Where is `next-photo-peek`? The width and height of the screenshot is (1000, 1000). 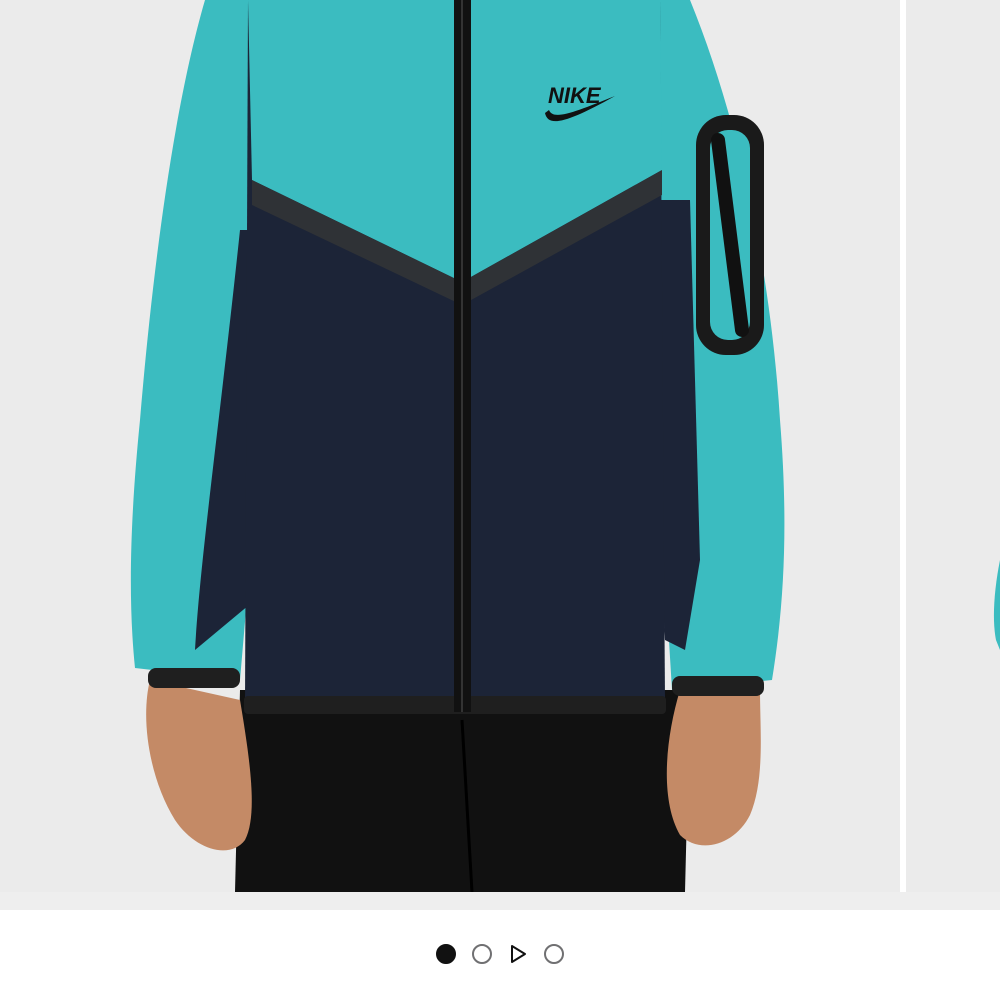 next-photo-peek is located at coordinates (953, 446).